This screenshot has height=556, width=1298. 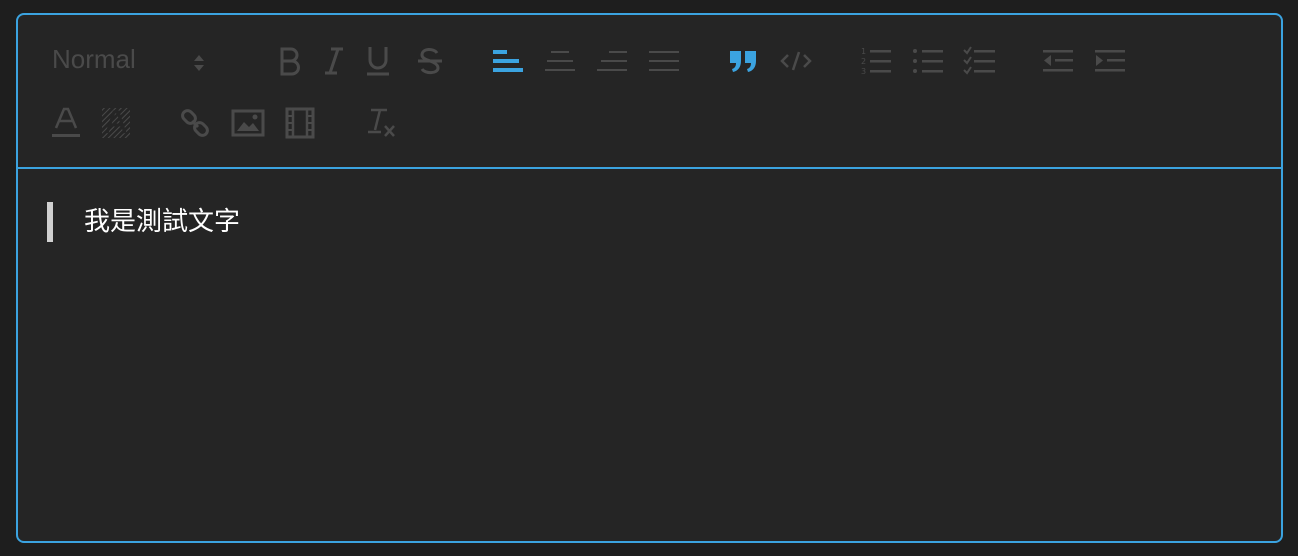 I want to click on align-left-icon, so click(x=508, y=61).